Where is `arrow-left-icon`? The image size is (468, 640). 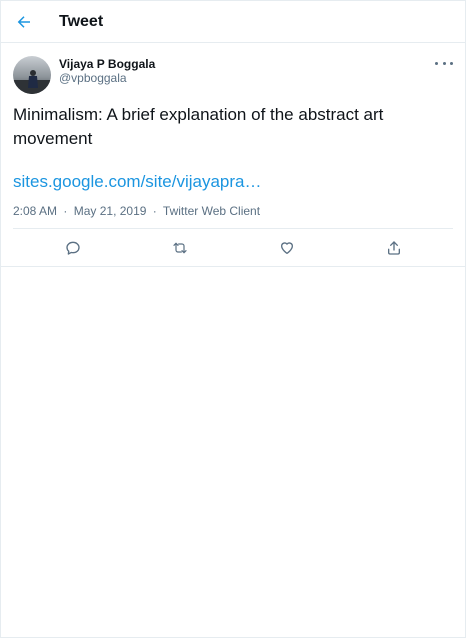 arrow-left-icon is located at coordinates (23, 21).